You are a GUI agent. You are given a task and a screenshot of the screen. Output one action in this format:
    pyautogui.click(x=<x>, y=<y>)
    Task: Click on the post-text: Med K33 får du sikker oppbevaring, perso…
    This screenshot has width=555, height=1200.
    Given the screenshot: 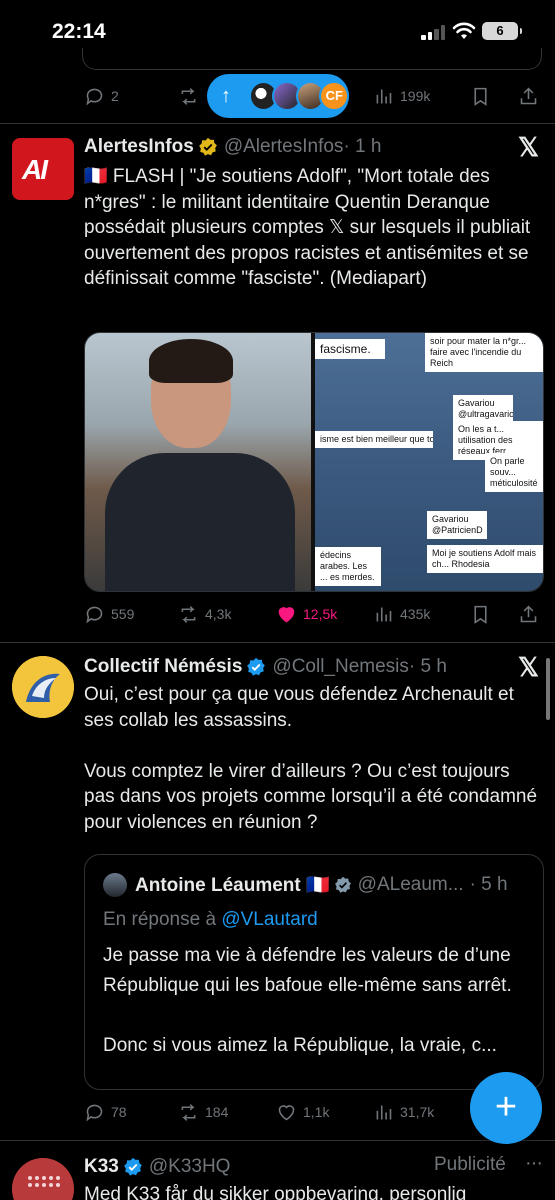 What is the action you would take?
    pyautogui.click(x=275, y=1192)
    